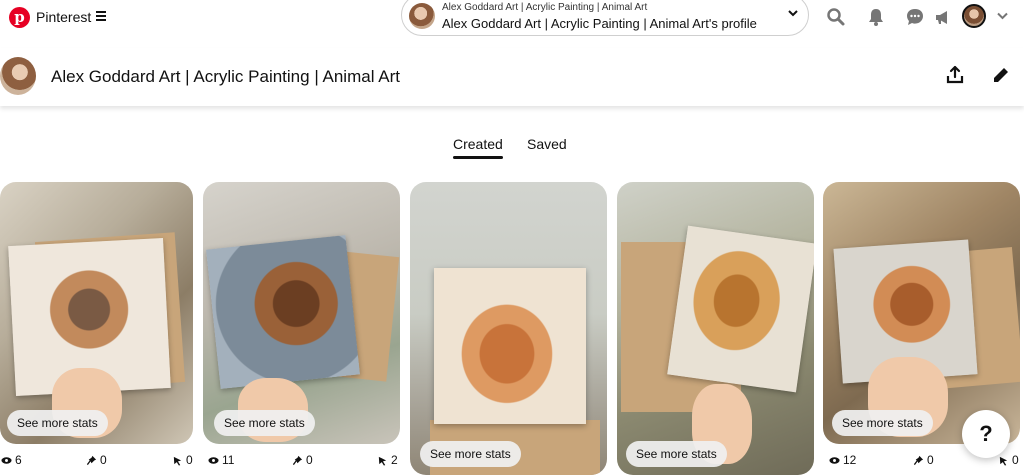  Describe the element at coordinates (422, 16) in the screenshot. I see `avatar` at that location.